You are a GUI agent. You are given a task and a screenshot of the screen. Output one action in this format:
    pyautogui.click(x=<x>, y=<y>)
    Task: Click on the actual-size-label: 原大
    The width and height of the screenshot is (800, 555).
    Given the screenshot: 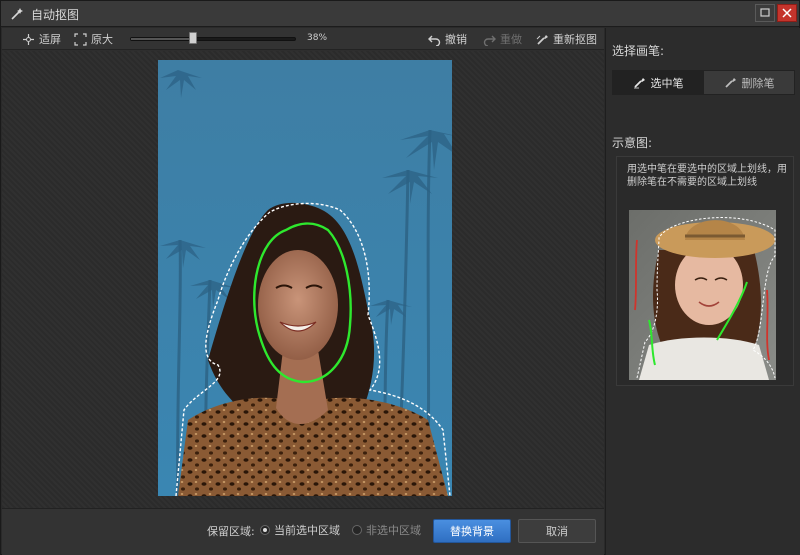 What is the action you would take?
    pyautogui.click(x=102, y=39)
    